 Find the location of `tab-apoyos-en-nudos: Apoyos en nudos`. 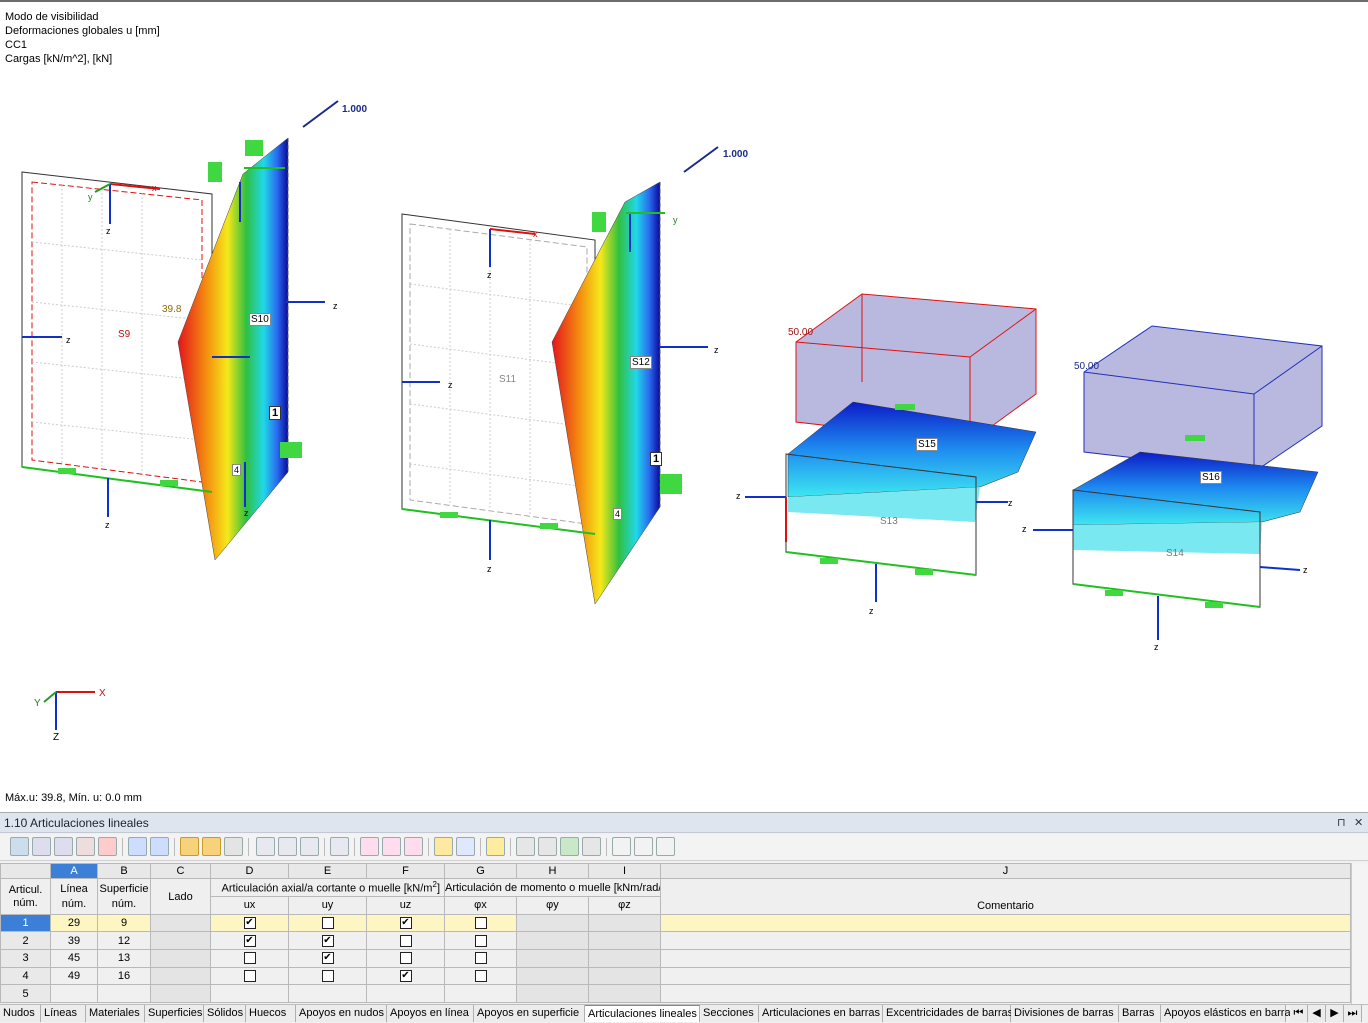

tab-apoyos-en-nudos: Apoyos en nudos is located at coordinates (341, 1013).